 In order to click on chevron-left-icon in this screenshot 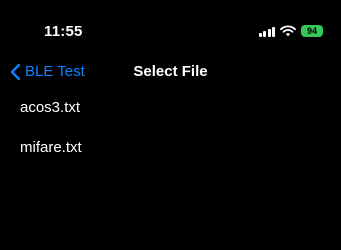, I will do `click(15, 72)`.